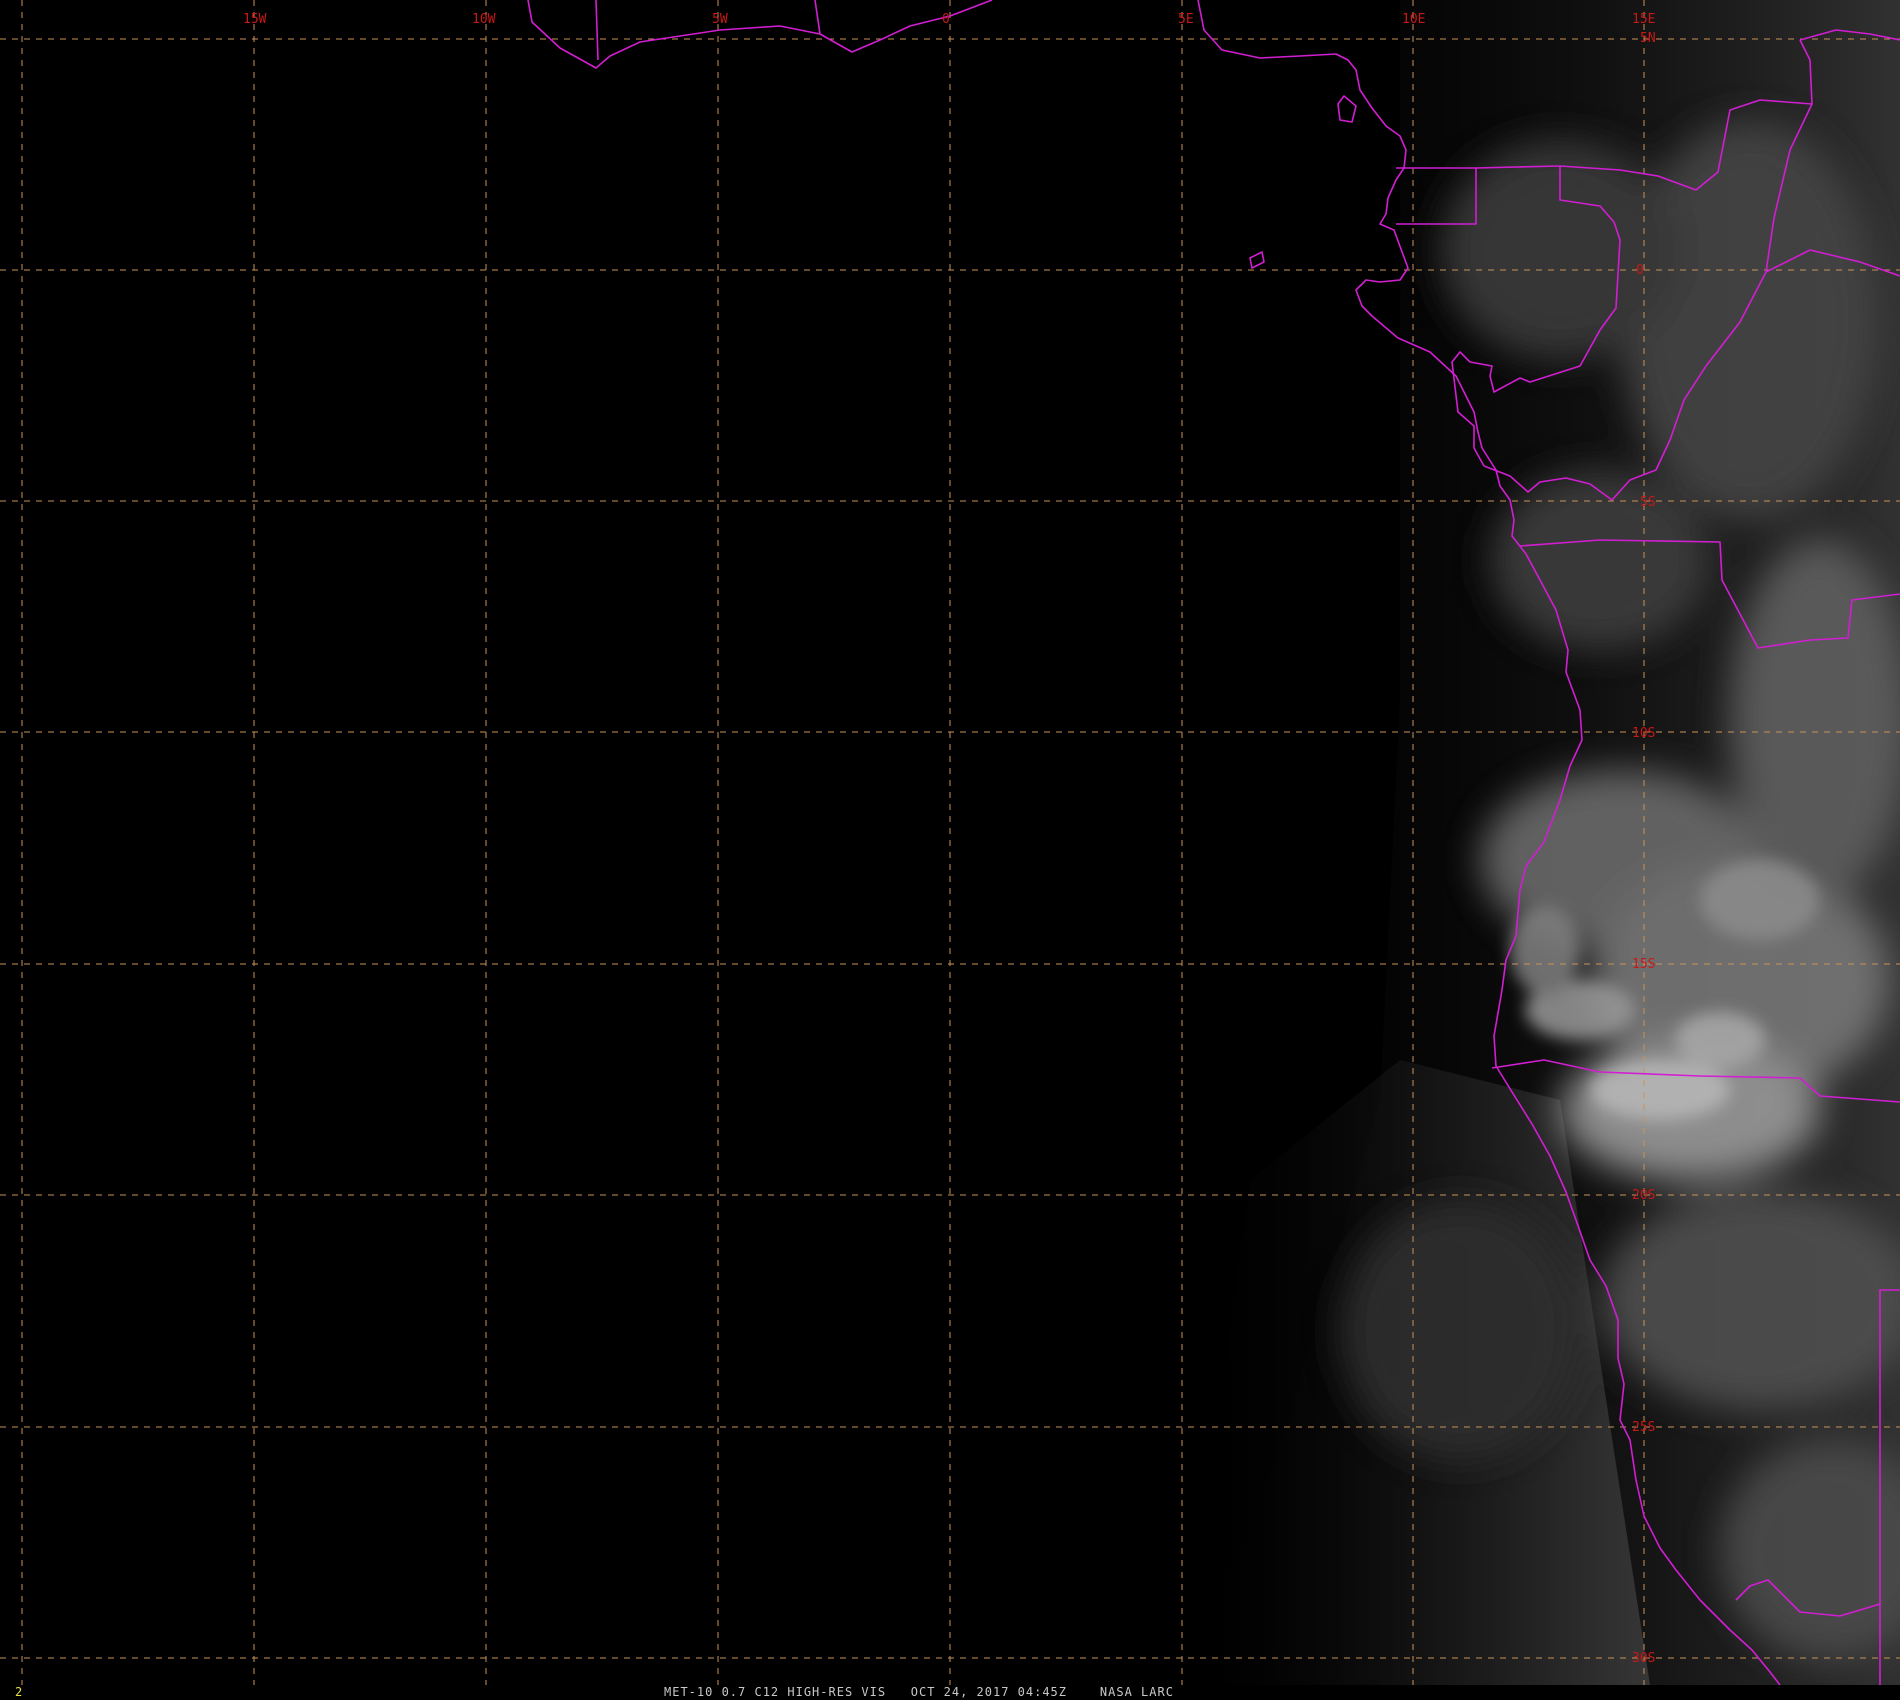 The image size is (1900, 1700). What do you see at coordinates (946, 19) in the screenshot?
I see `lon-label-0: 0` at bounding box center [946, 19].